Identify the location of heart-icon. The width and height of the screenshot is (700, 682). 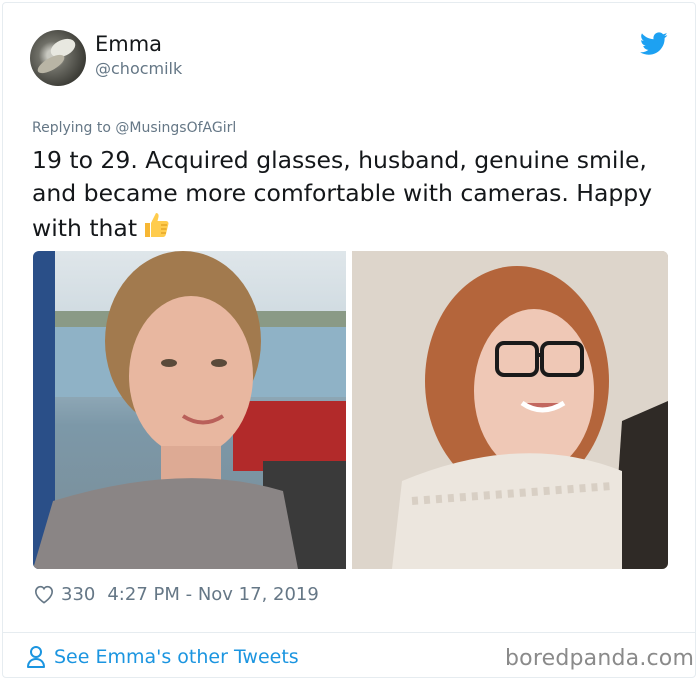
(44, 594).